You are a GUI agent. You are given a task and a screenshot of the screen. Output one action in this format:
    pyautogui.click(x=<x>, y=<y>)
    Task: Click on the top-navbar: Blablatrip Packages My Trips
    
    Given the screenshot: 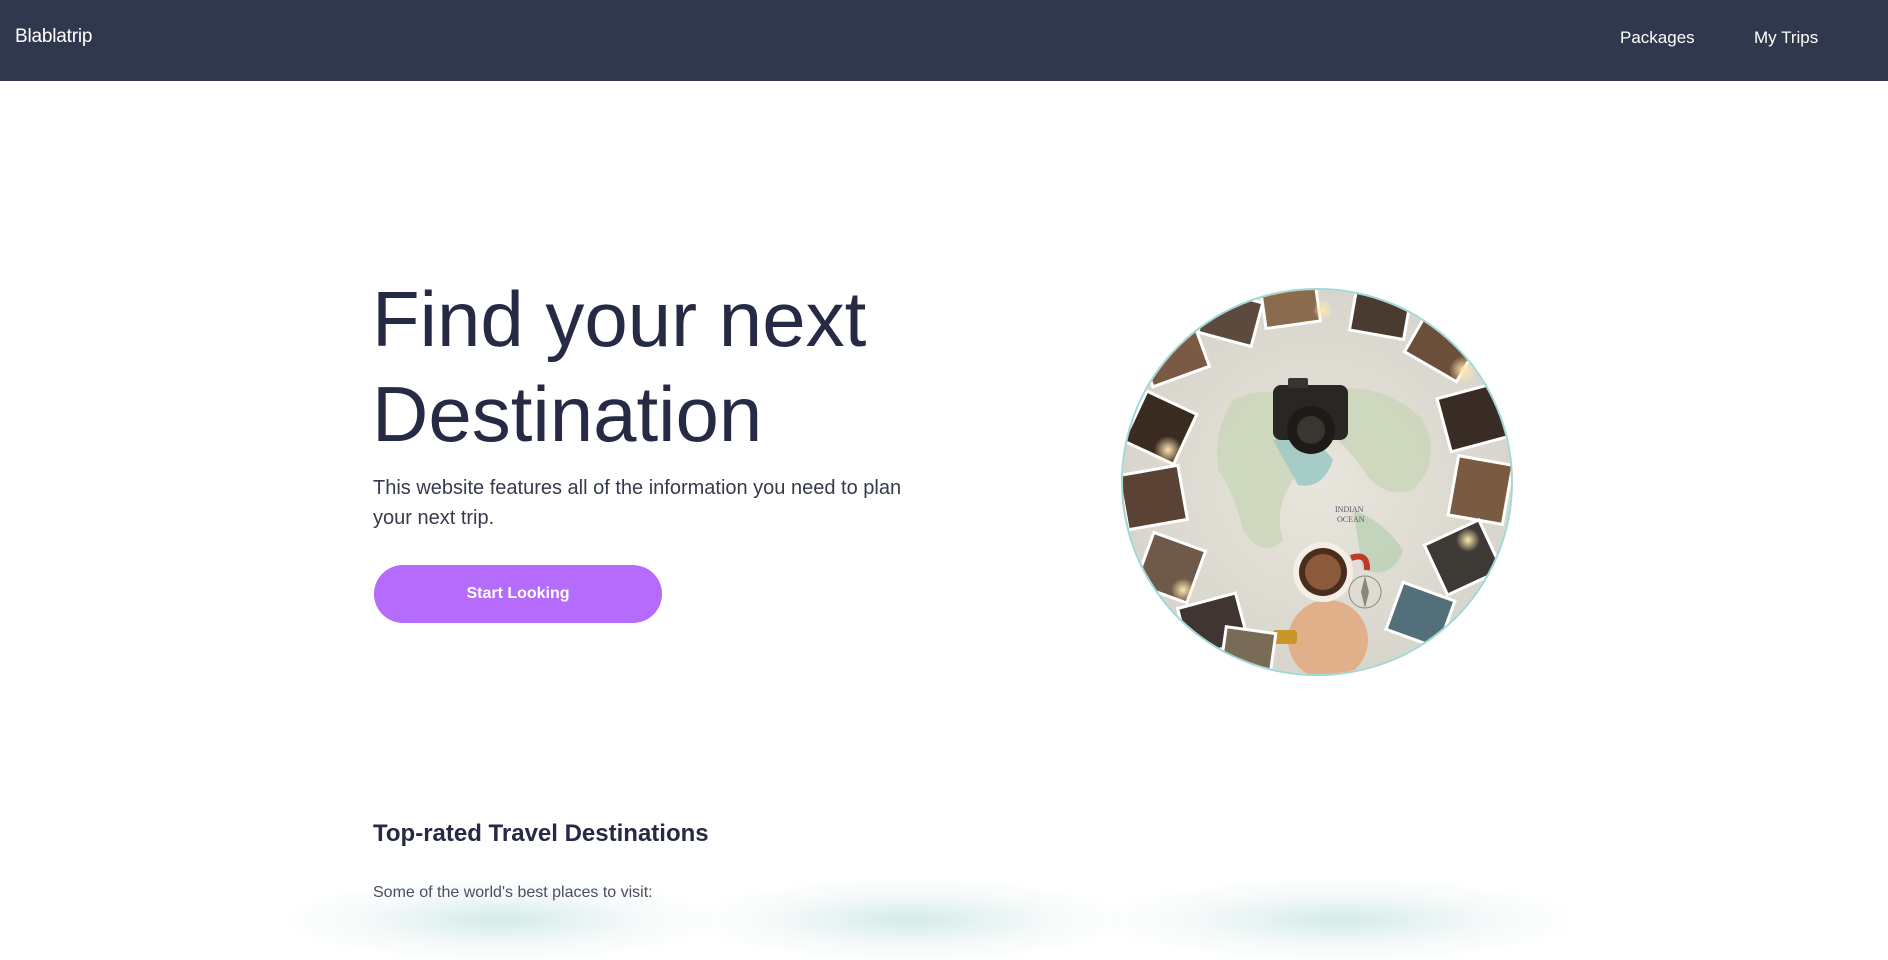 What is the action you would take?
    pyautogui.click(x=944, y=40)
    